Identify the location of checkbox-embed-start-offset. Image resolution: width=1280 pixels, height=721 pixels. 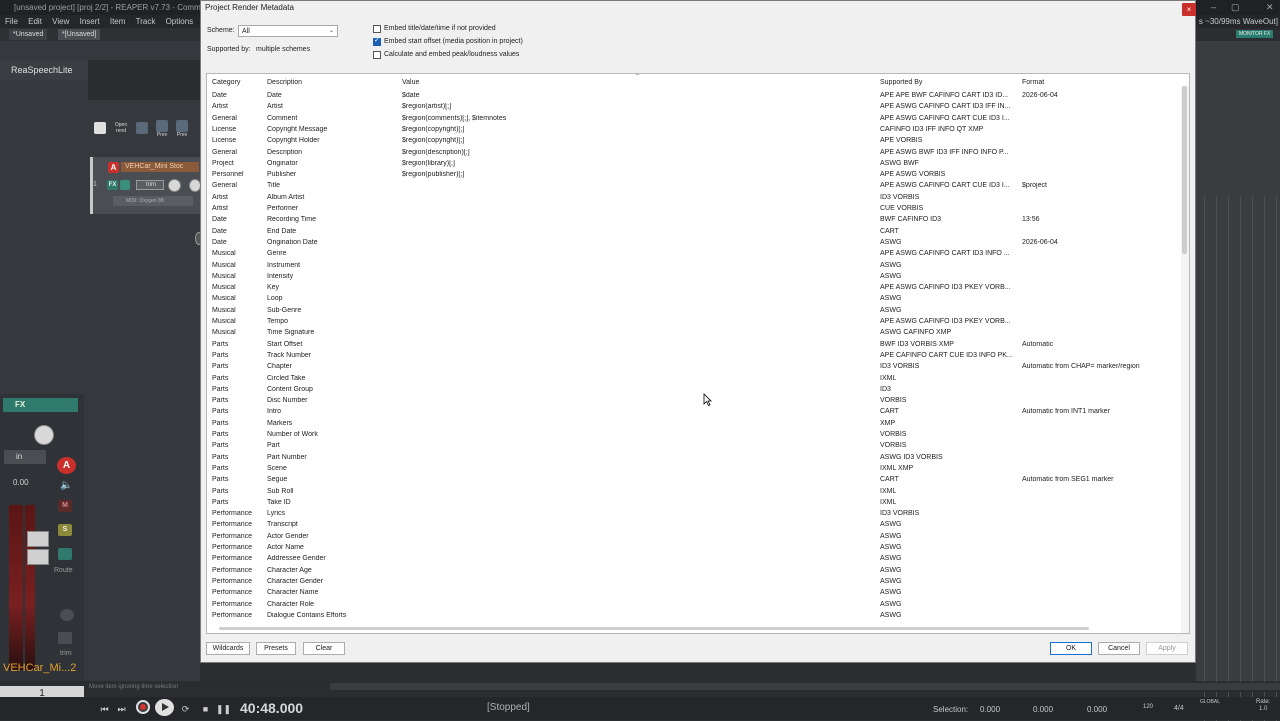
(377, 41).